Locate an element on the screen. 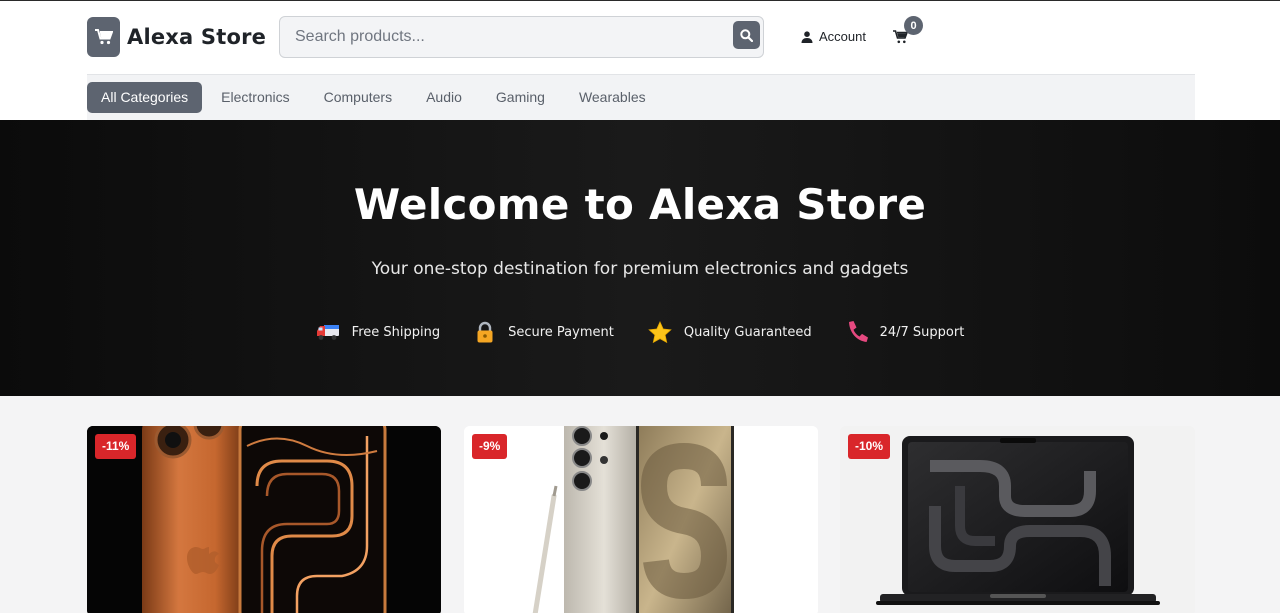 This screenshot has height=613, width=1280. phone-icon is located at coordinates (858, 331).